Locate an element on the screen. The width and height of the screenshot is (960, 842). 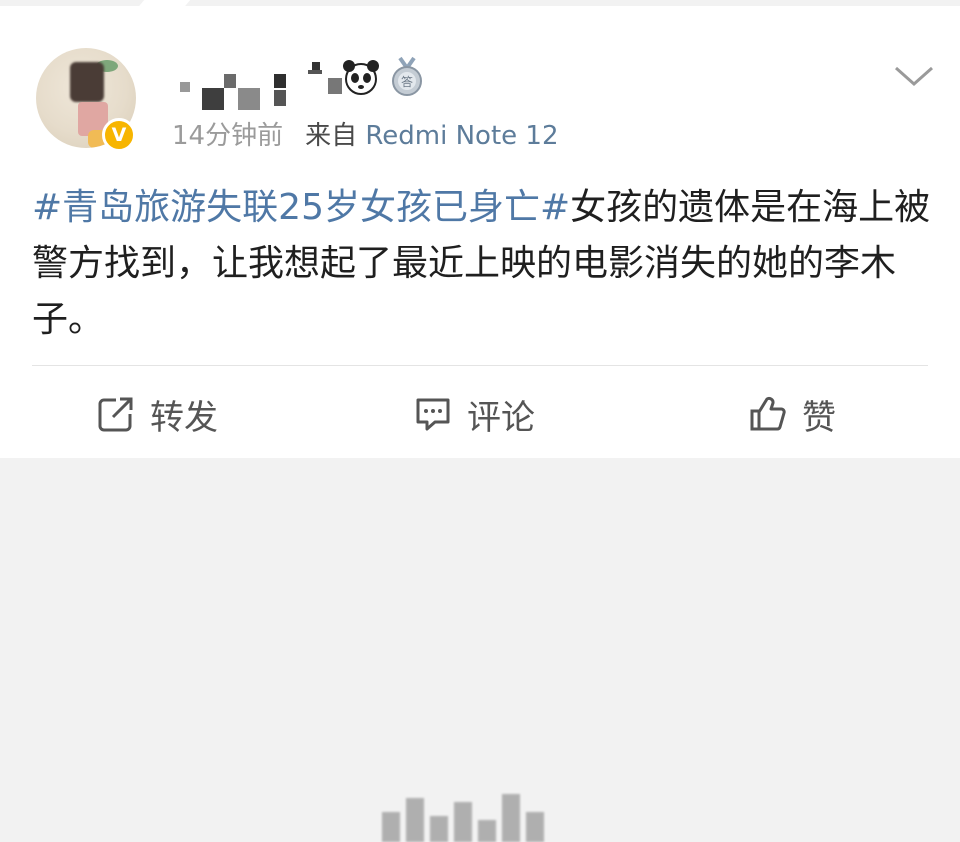
like-icon is located at coordinates (768, 413).